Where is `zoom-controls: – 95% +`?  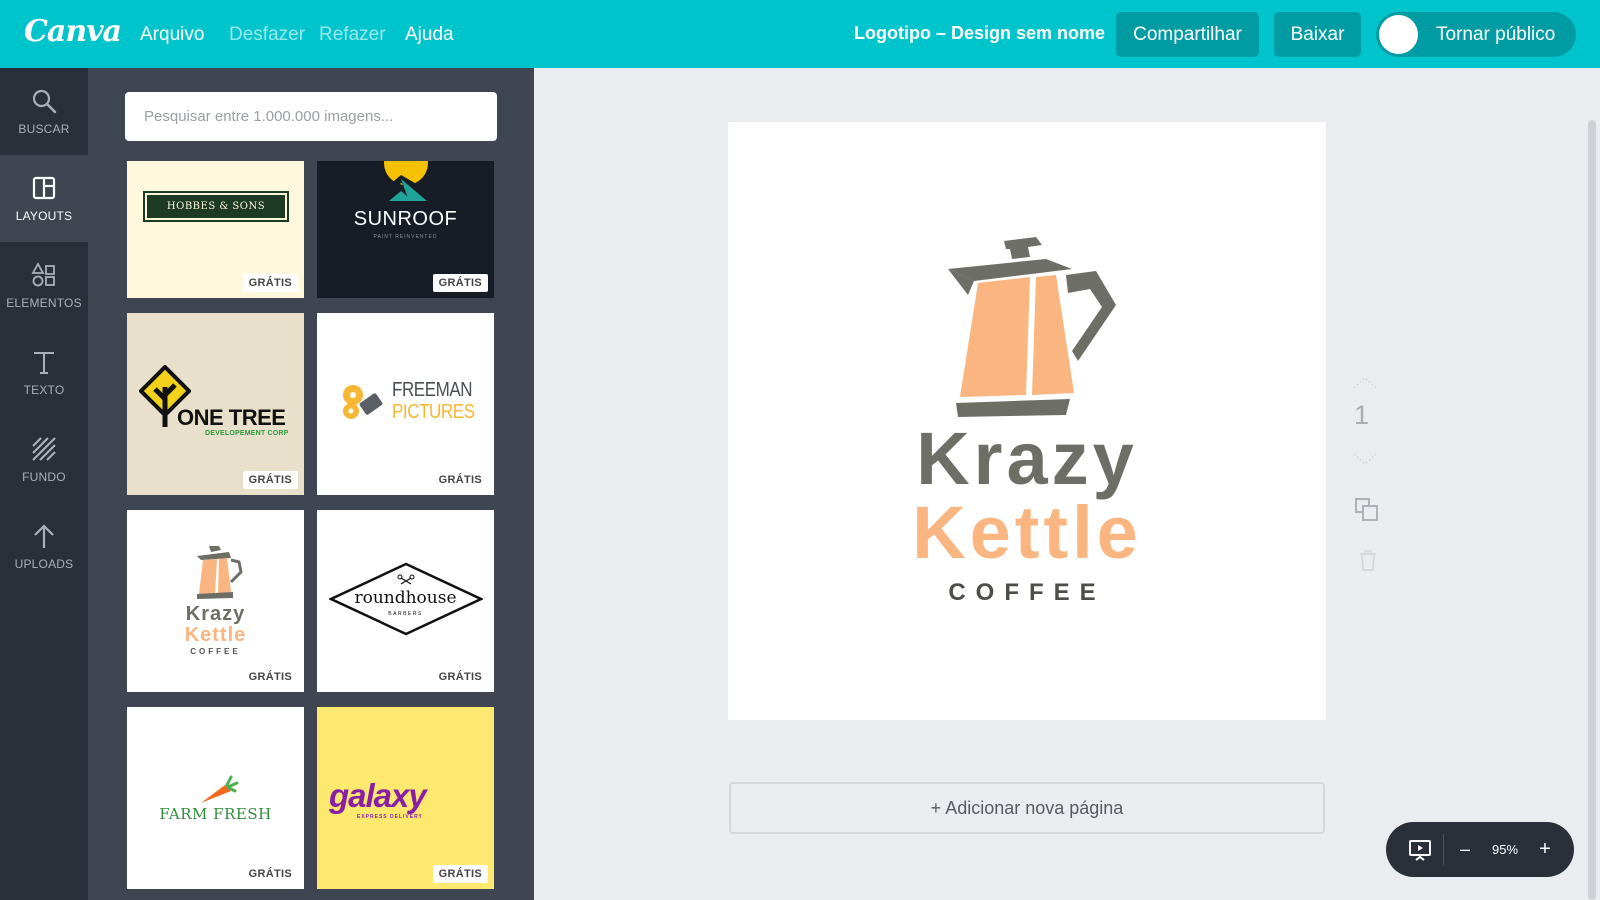 zoom-controls: – 95% + is located at coordinates (1480, 849).